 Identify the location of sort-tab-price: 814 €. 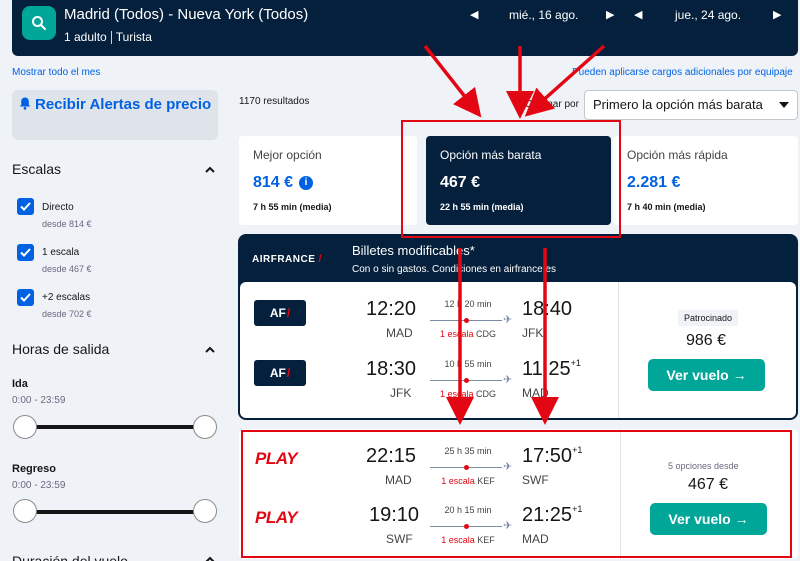
(273, 182).